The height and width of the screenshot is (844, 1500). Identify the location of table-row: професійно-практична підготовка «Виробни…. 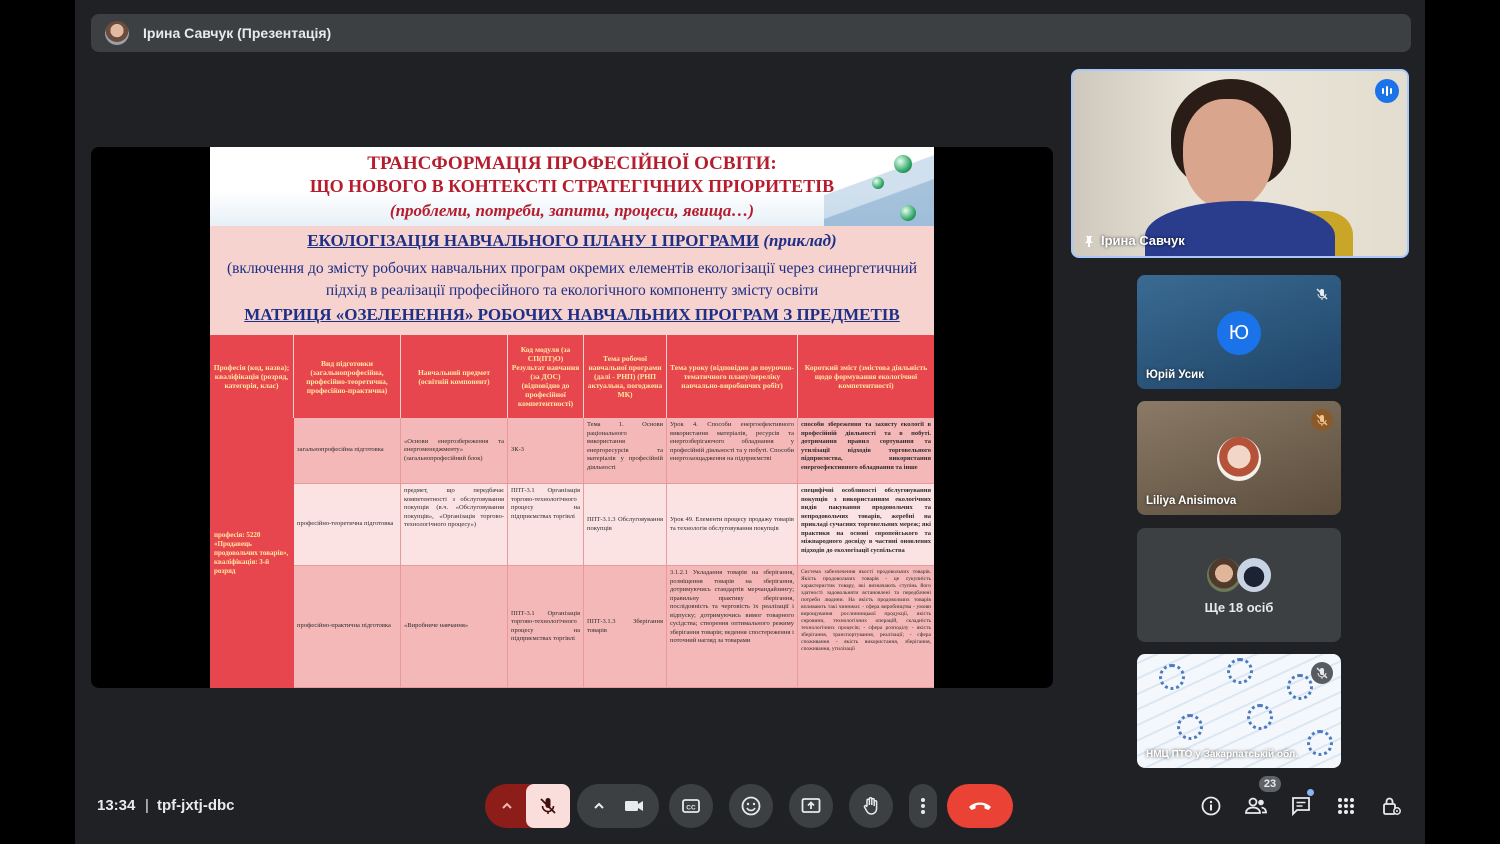
(614, 627).